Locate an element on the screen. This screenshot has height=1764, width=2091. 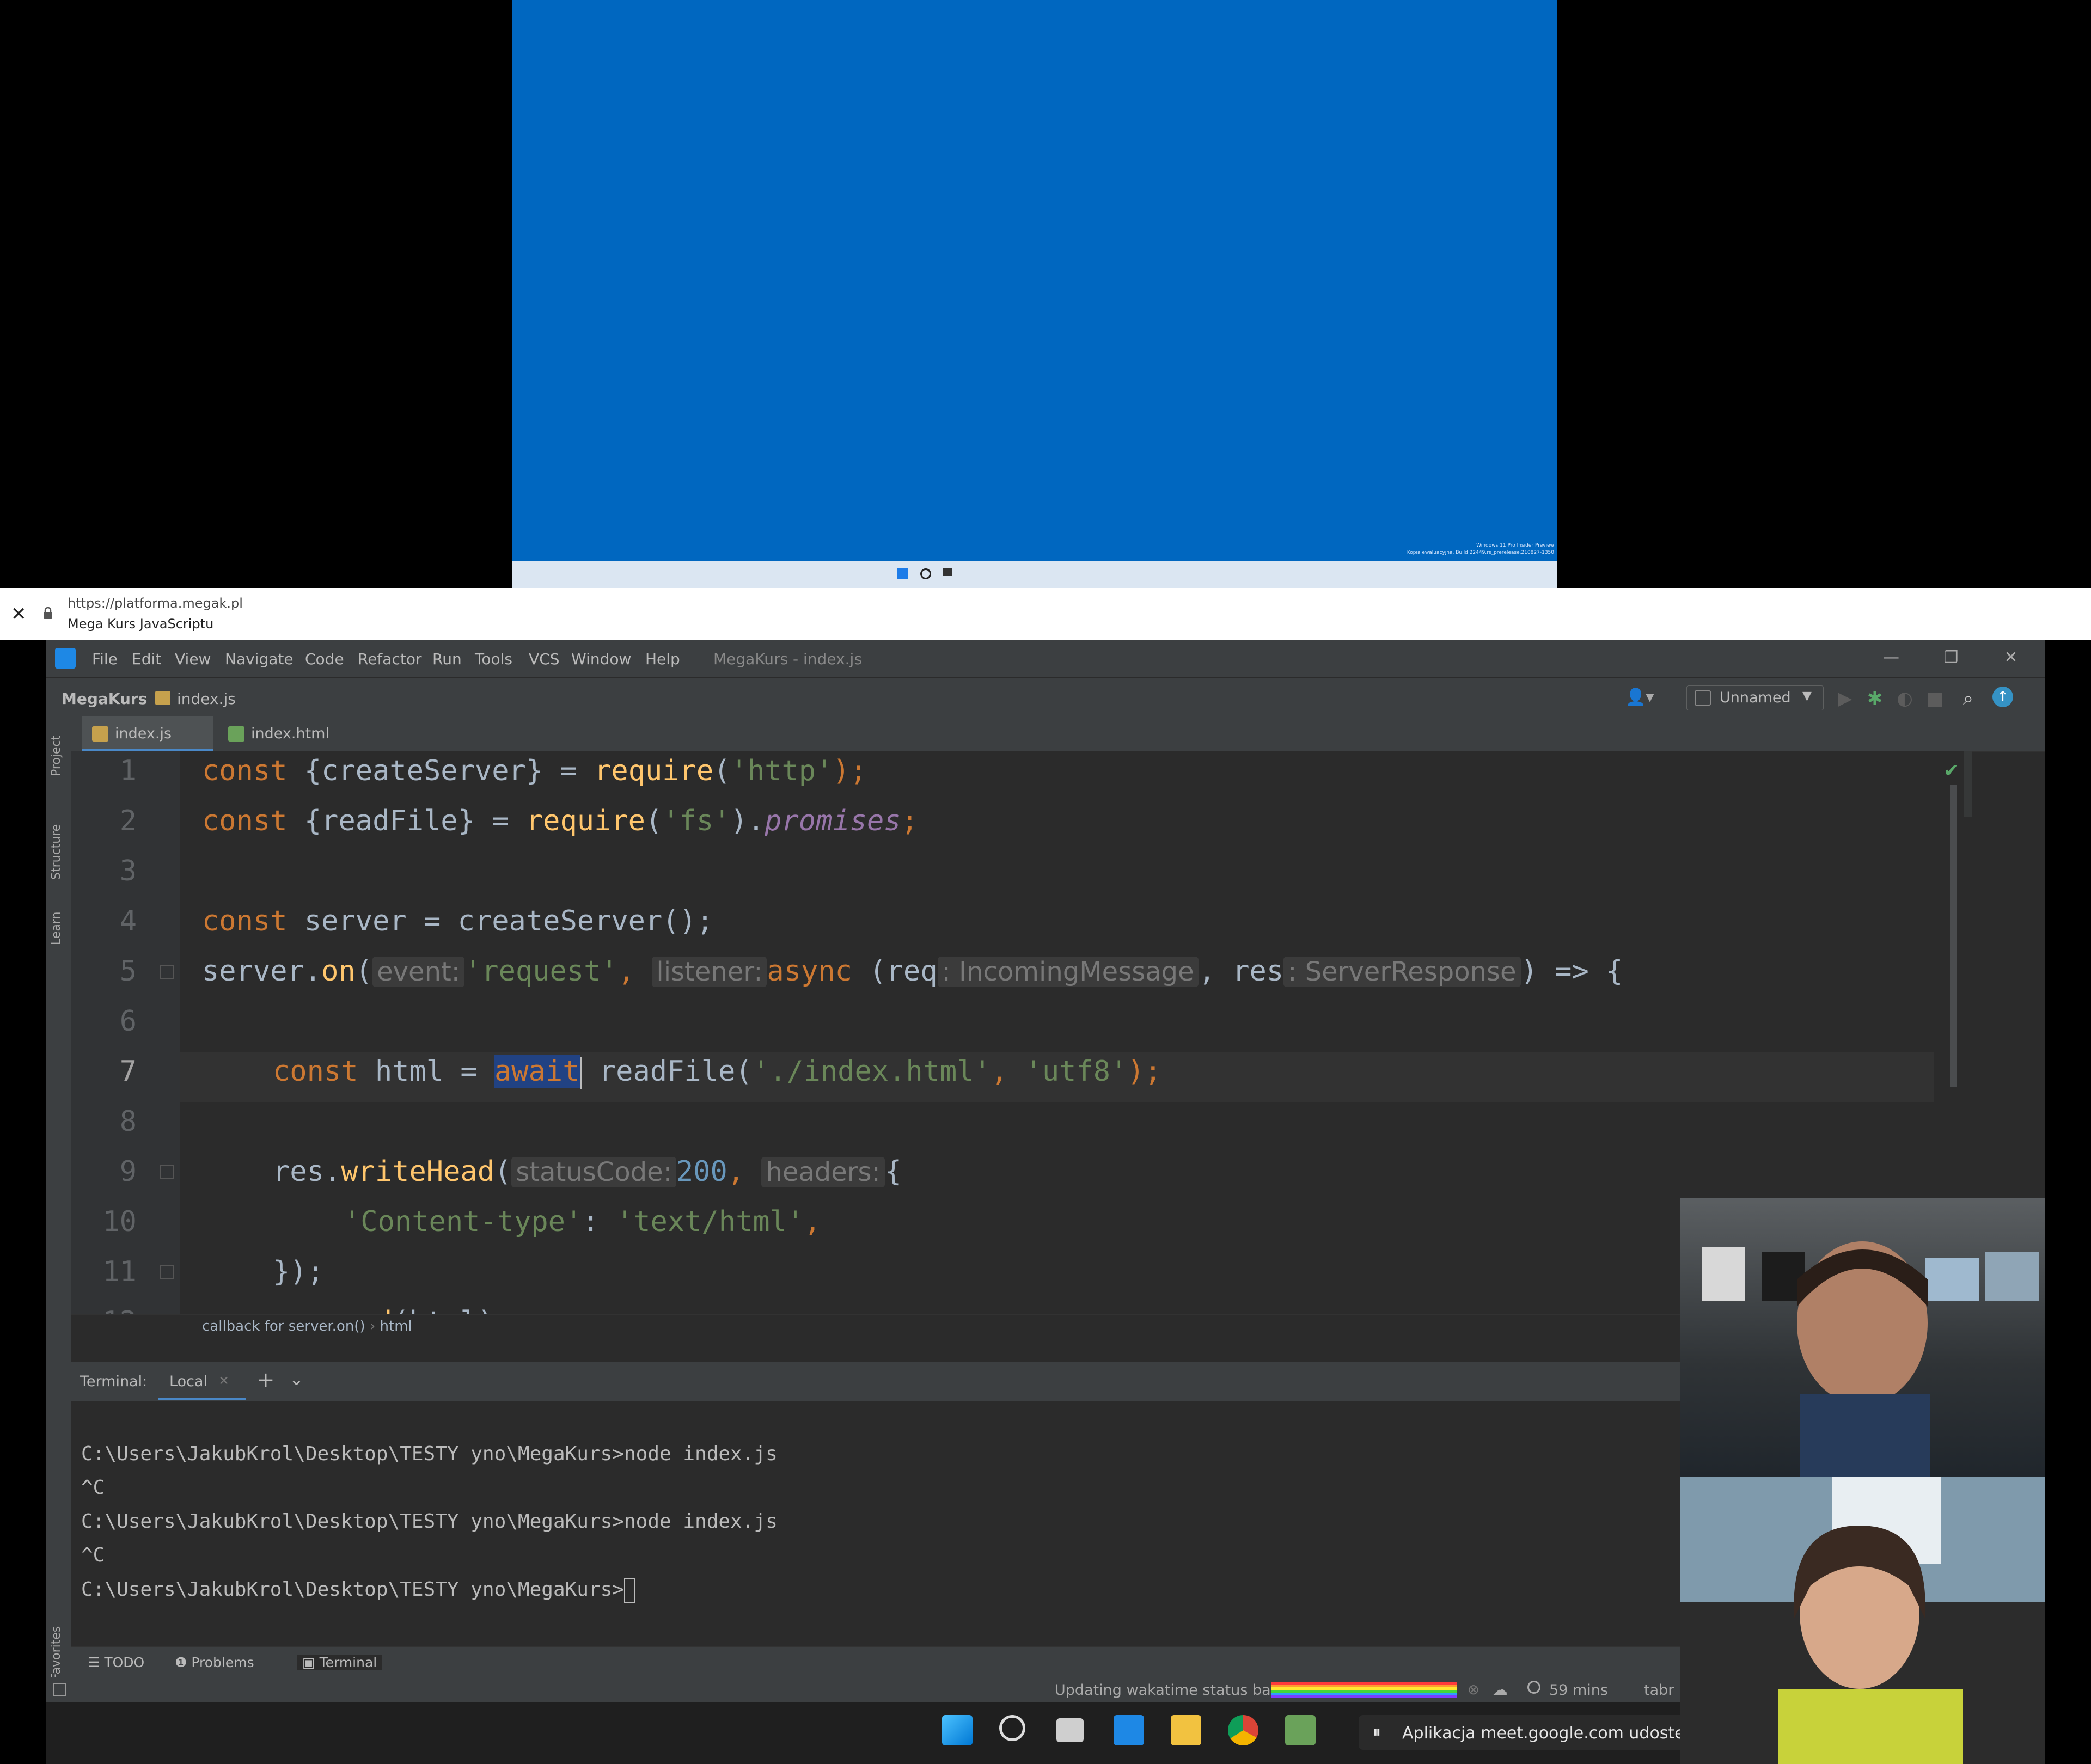
tab-index-js: index.js is located at coordinates (147, 733).